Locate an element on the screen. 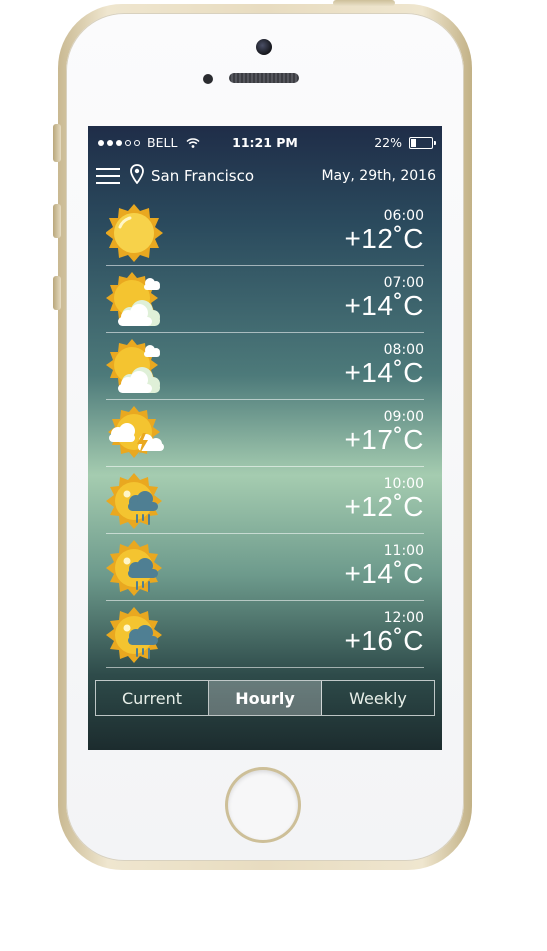 This screenshot has height=951, width=547. mute-switch is located at coordinates (57, 143).